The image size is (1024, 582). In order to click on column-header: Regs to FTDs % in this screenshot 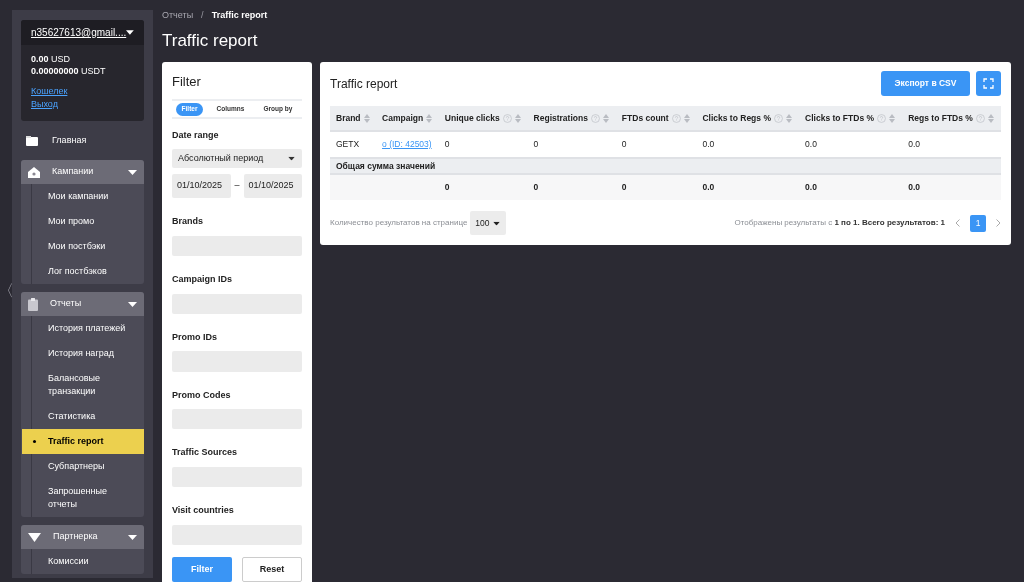, I will do `click(951, 118)`.